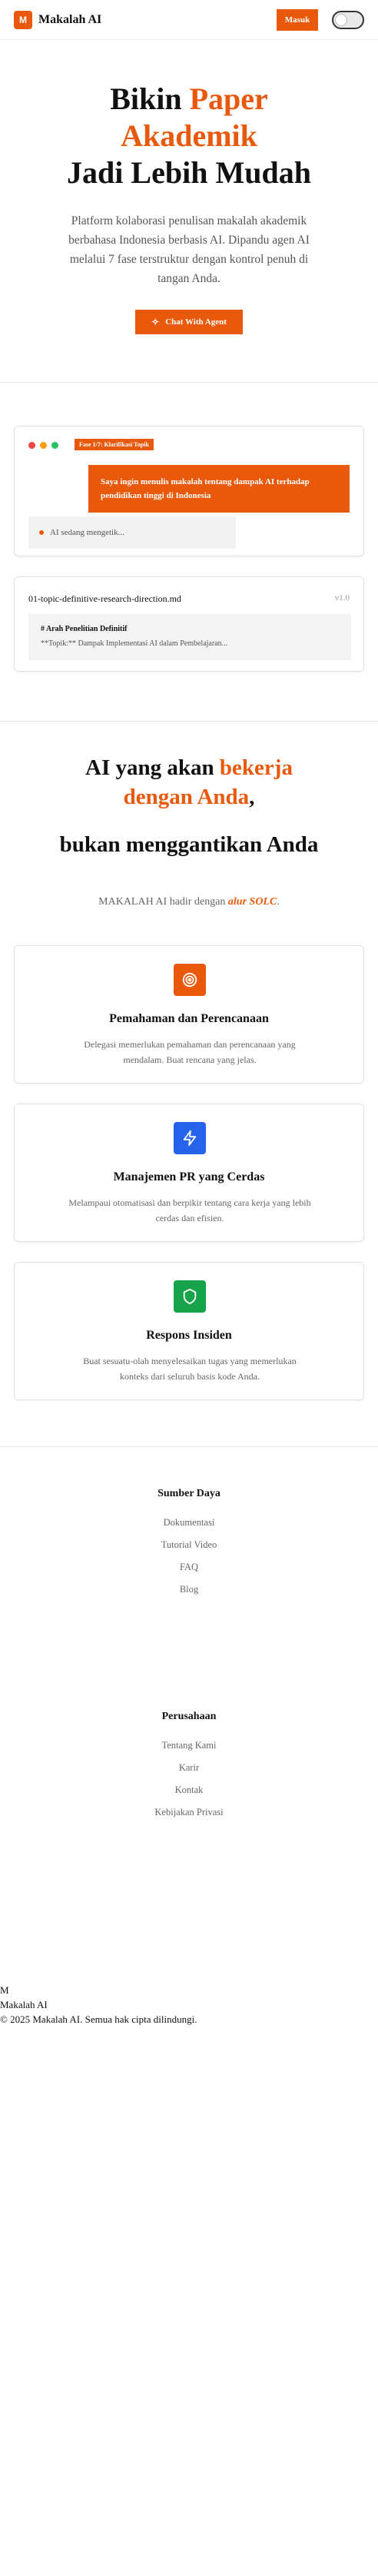  What do you see at coordinates (341, 19) in the screenshot?
I see `toggle-knob` at bounding box center [341, 19].